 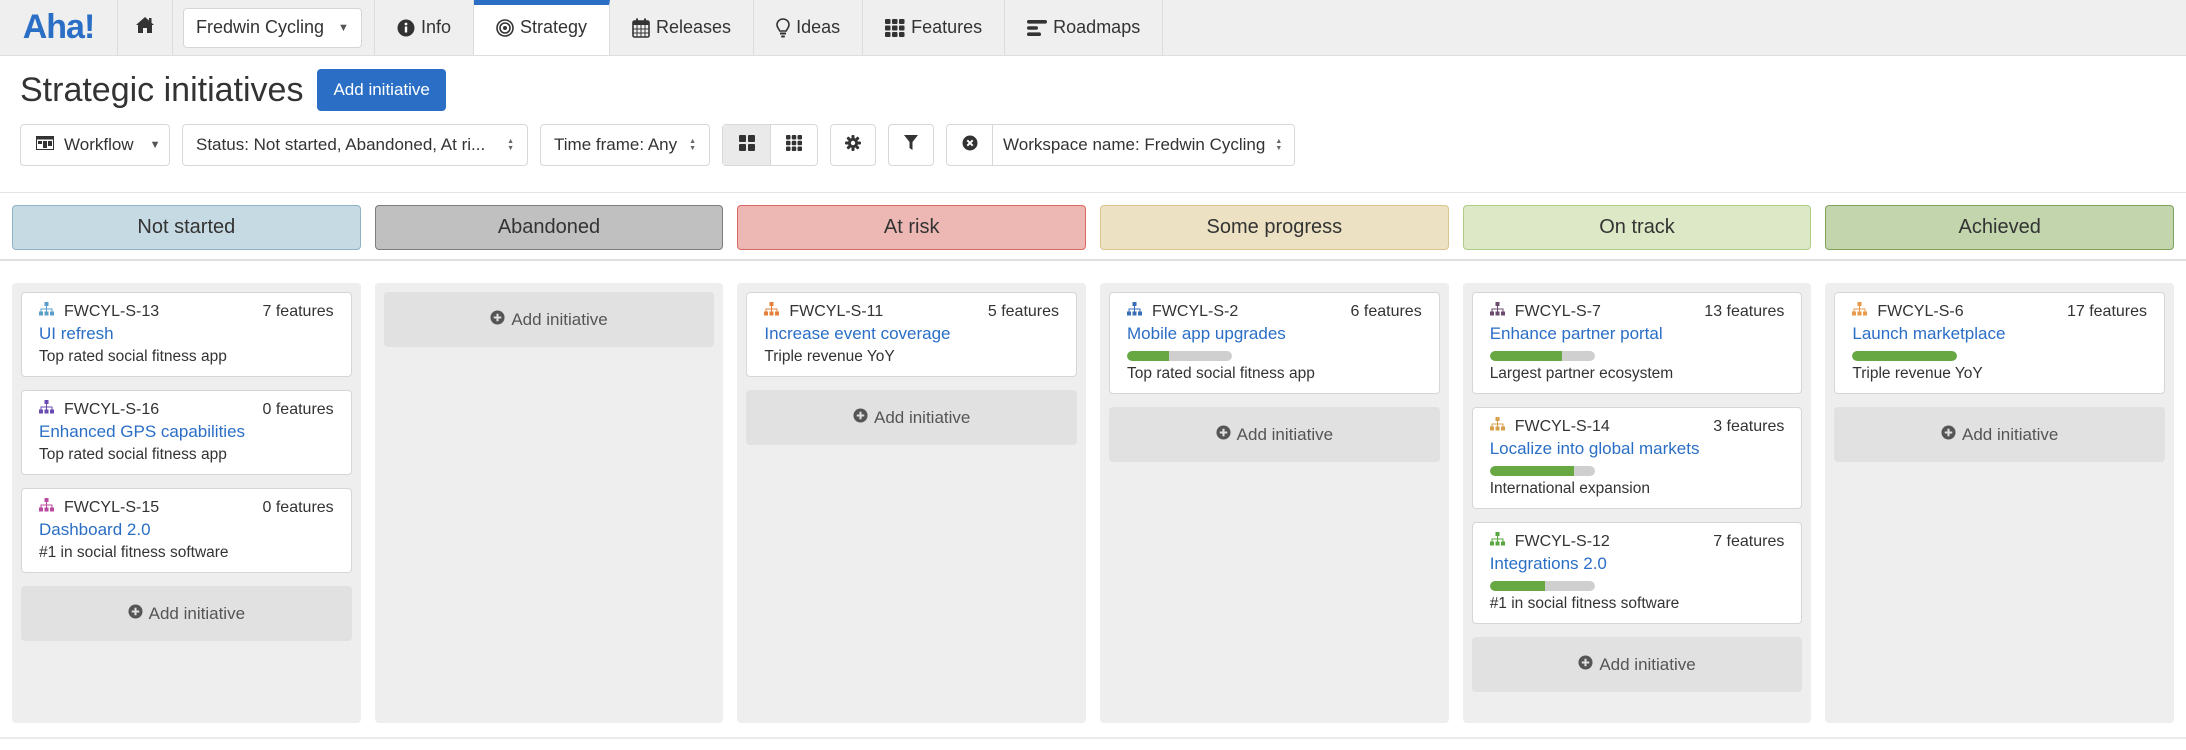 I want to click on card-id-wrap: FWCYL-S-6, so click(x=1908, y=311).